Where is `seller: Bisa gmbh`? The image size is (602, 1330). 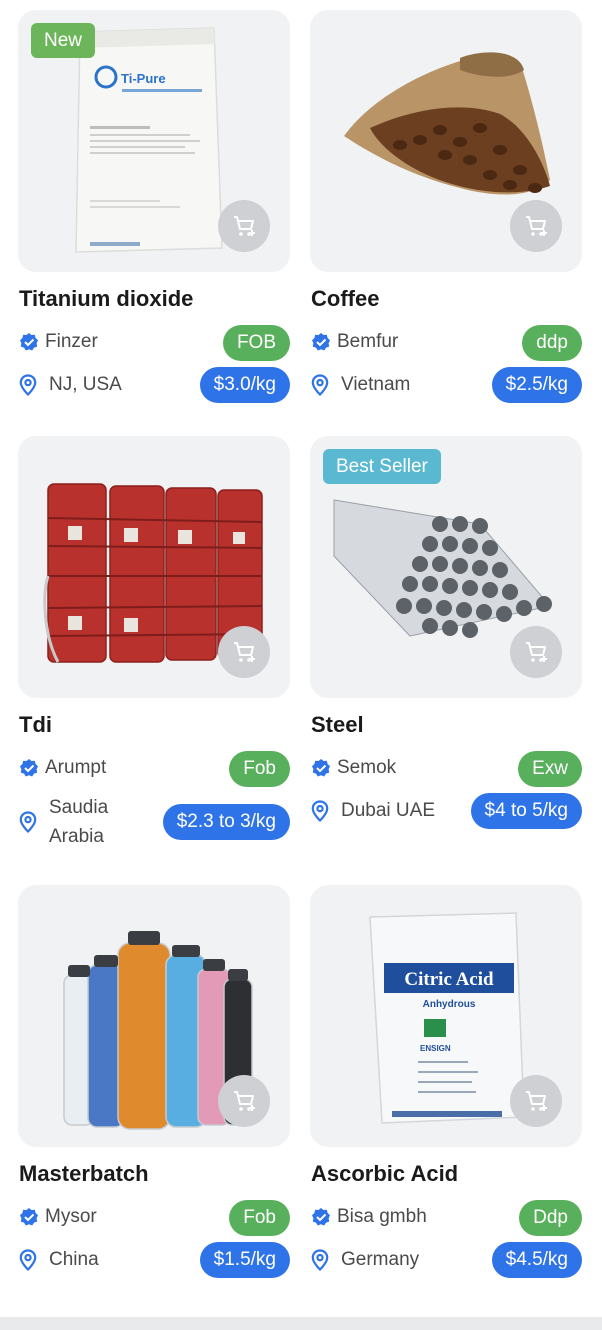 seller: Bisa gmbh is located at coordinates (369, 1217).